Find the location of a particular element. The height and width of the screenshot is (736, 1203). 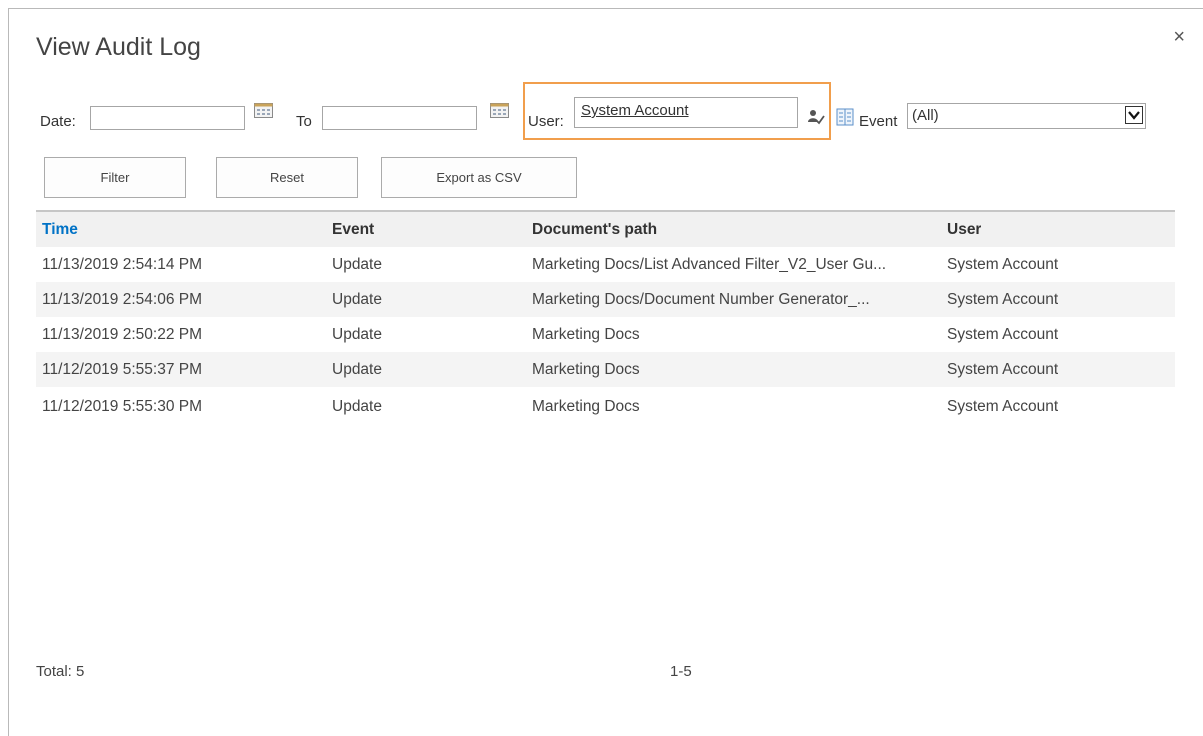

cell-time: 11/12/2019 5:55:30 PM is located at coordinates (122, 406).